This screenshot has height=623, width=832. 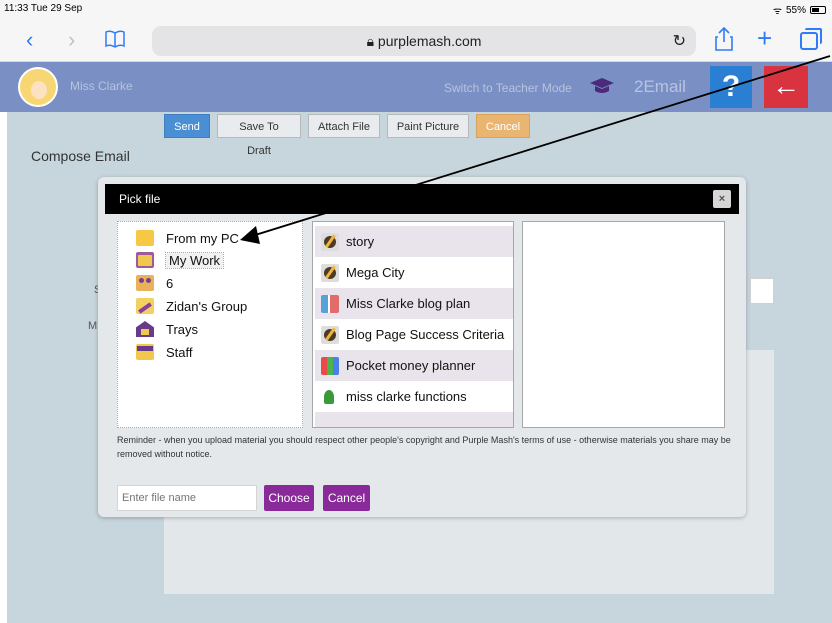 I want to click on battery-percent: 55%, so click(x=795, y=10).